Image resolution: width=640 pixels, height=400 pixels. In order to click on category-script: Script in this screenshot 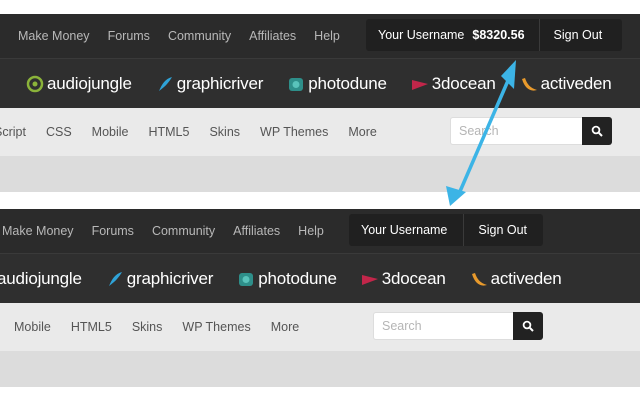, I will do `click(13, 132)`.